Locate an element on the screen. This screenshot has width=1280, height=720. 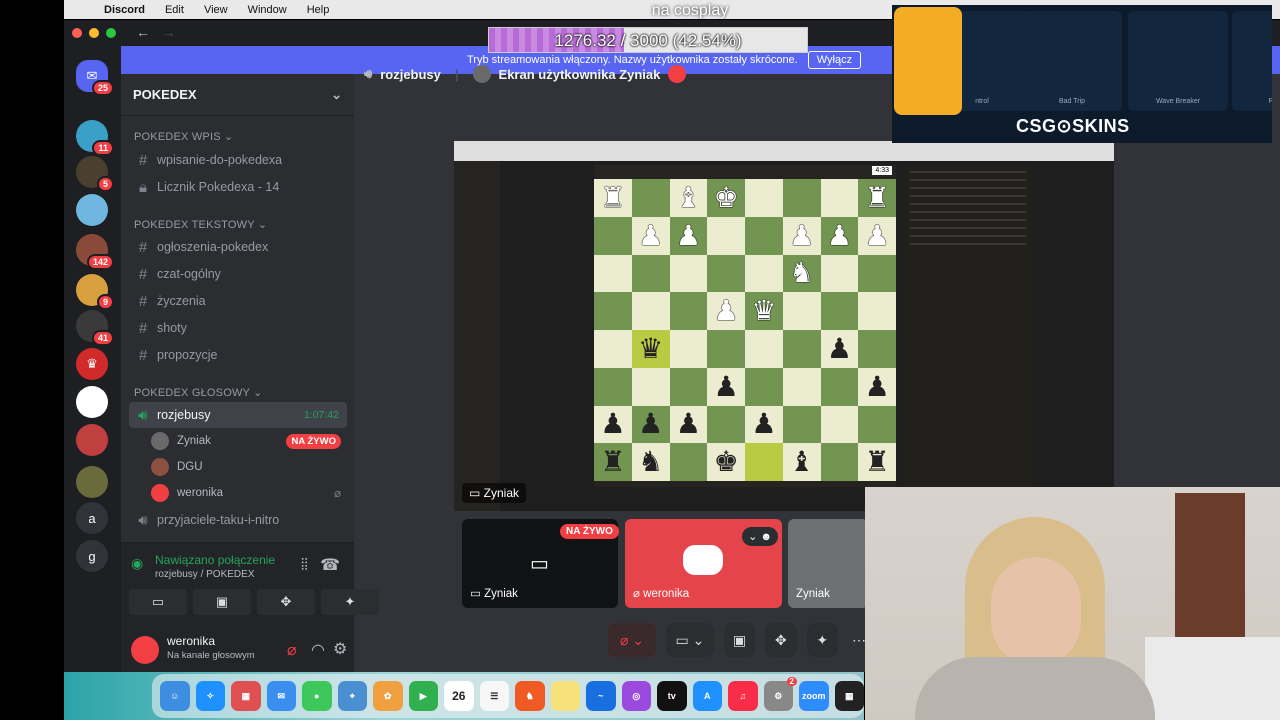
server-icon: ♛ is located at coordinates (92, 364).